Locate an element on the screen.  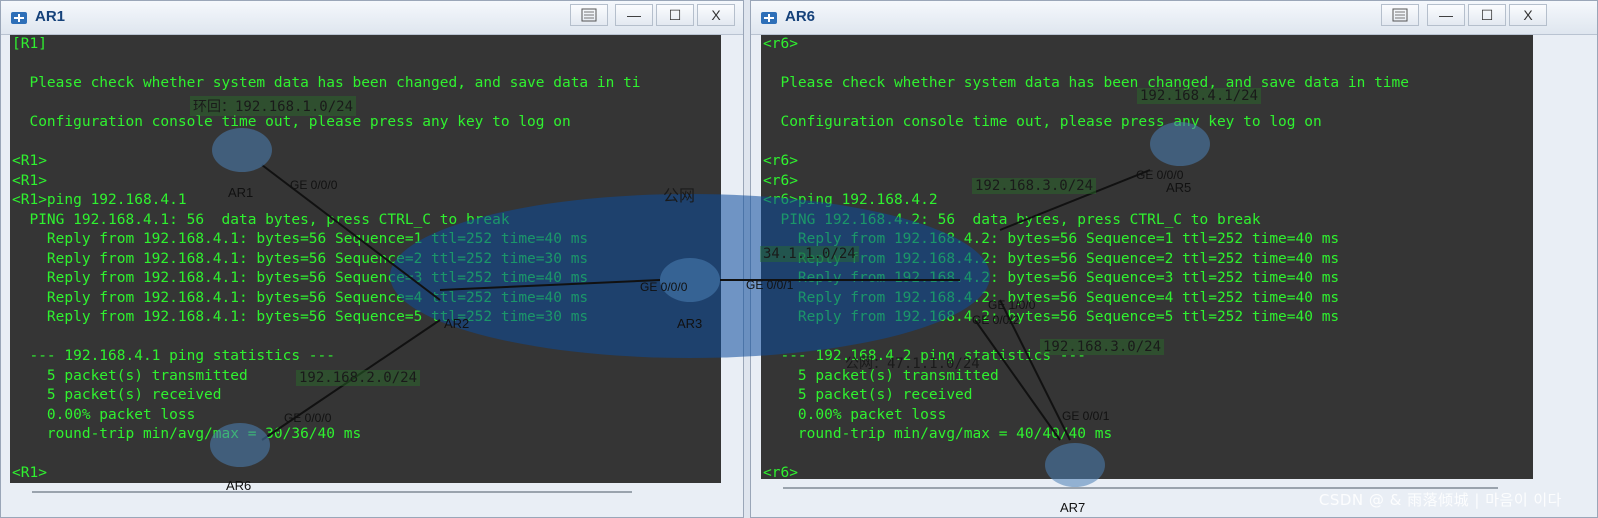
terminal-line: round-trip min/avg/max = 30/36/40 ms is located at coordinates (187, 434).